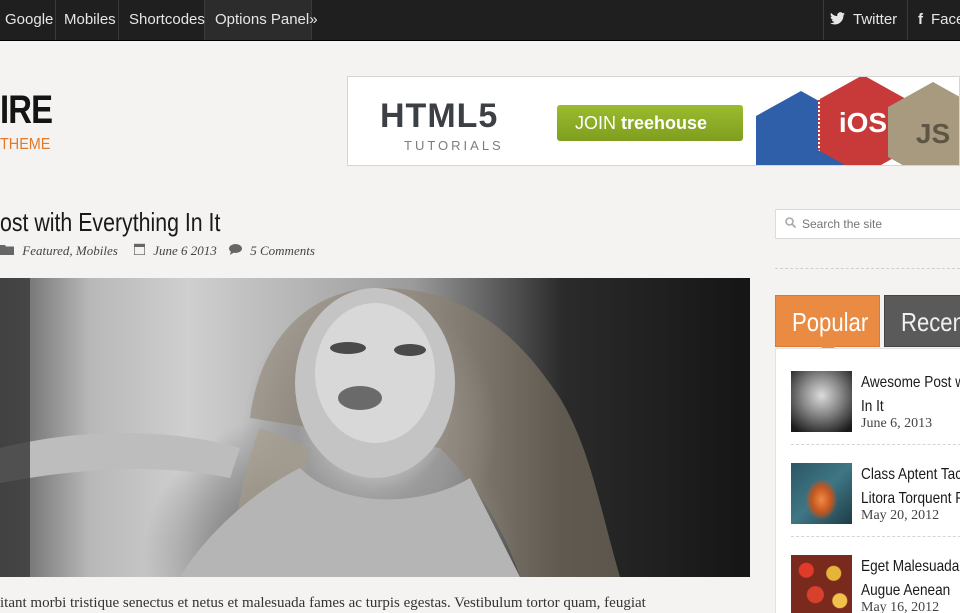 This screenshot has width=960, height=613. I want to click on banner-ad: HTML5 TUTORIALS JOIN treehouse iOS JS, so click(653, 121).